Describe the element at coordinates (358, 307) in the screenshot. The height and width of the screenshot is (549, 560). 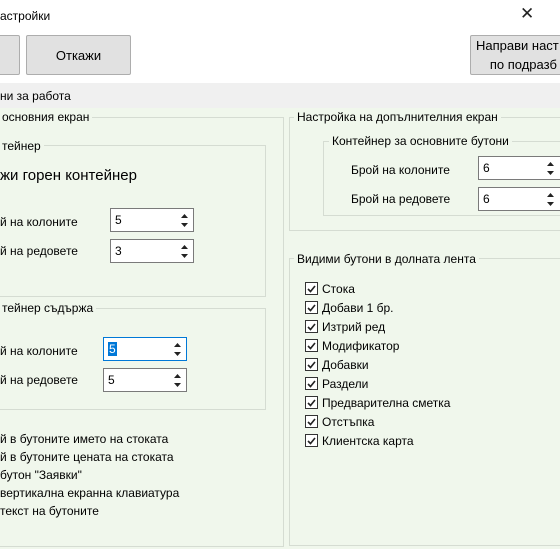
I see `checkbox-label: Добави 1 бр.` at that location.